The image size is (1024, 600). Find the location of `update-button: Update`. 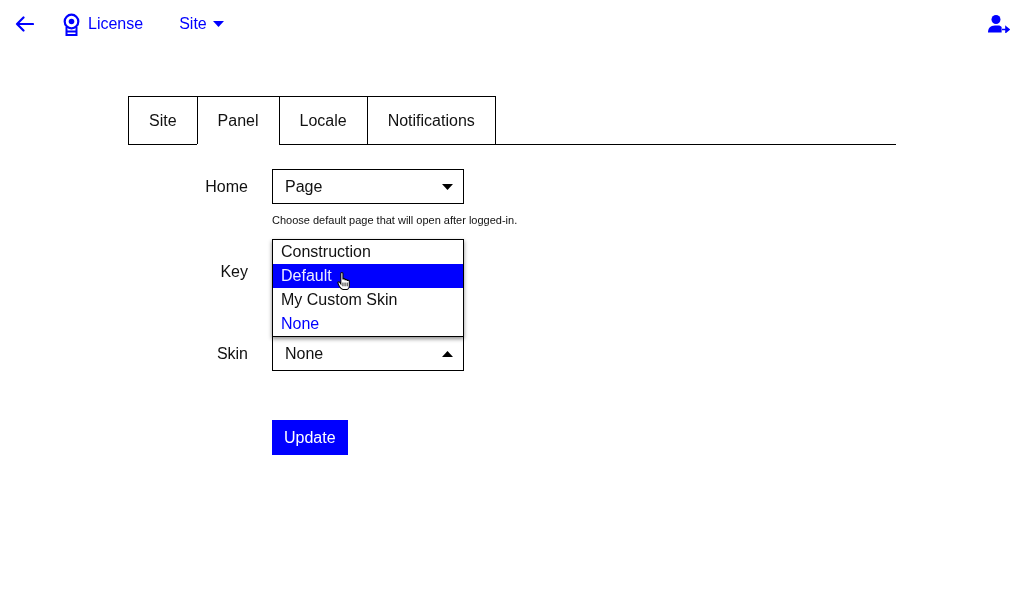

update-button: Update is located at coordinates (310, 437).